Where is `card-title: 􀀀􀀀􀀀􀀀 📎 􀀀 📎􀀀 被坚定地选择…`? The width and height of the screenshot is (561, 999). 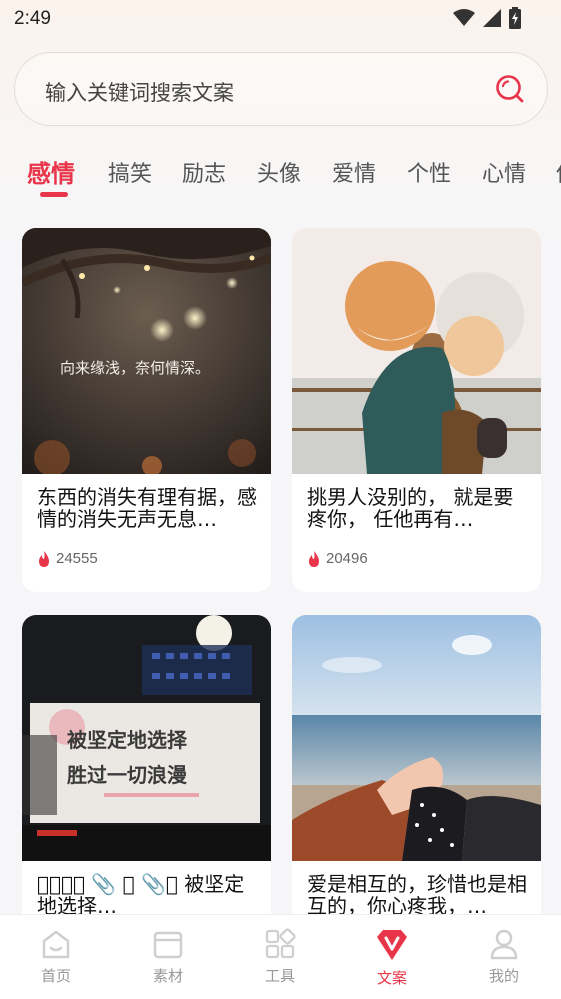 card-title: 􀀀􀀀􀀀􀀀 📎 􀀀 📎􀀀 被坚定地选择… is located at coordinates (141, 895).